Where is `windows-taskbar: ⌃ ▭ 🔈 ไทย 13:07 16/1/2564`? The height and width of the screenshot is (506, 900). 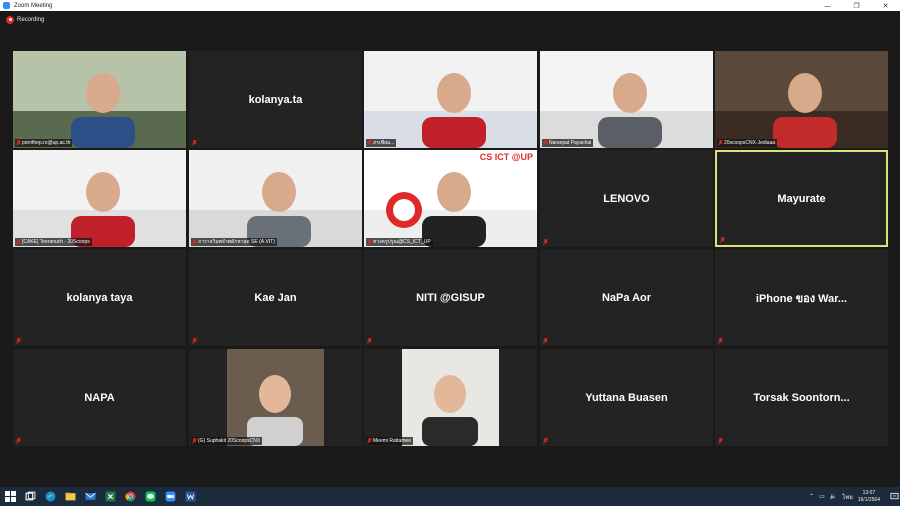 windows-taskbar: ⌃ ▭ 🔈 ไทย 13:07 16/1/2564 is located at coordinates (450, 496).